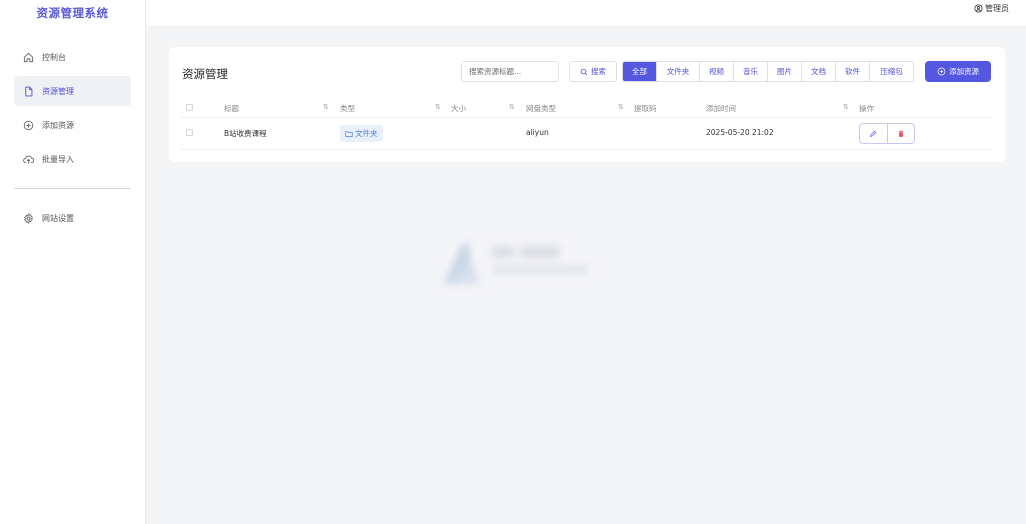 The image size is (1026, 524). Describe the element at coordinates (28, 57) in the screenshot. I see `home-icon` at that location.